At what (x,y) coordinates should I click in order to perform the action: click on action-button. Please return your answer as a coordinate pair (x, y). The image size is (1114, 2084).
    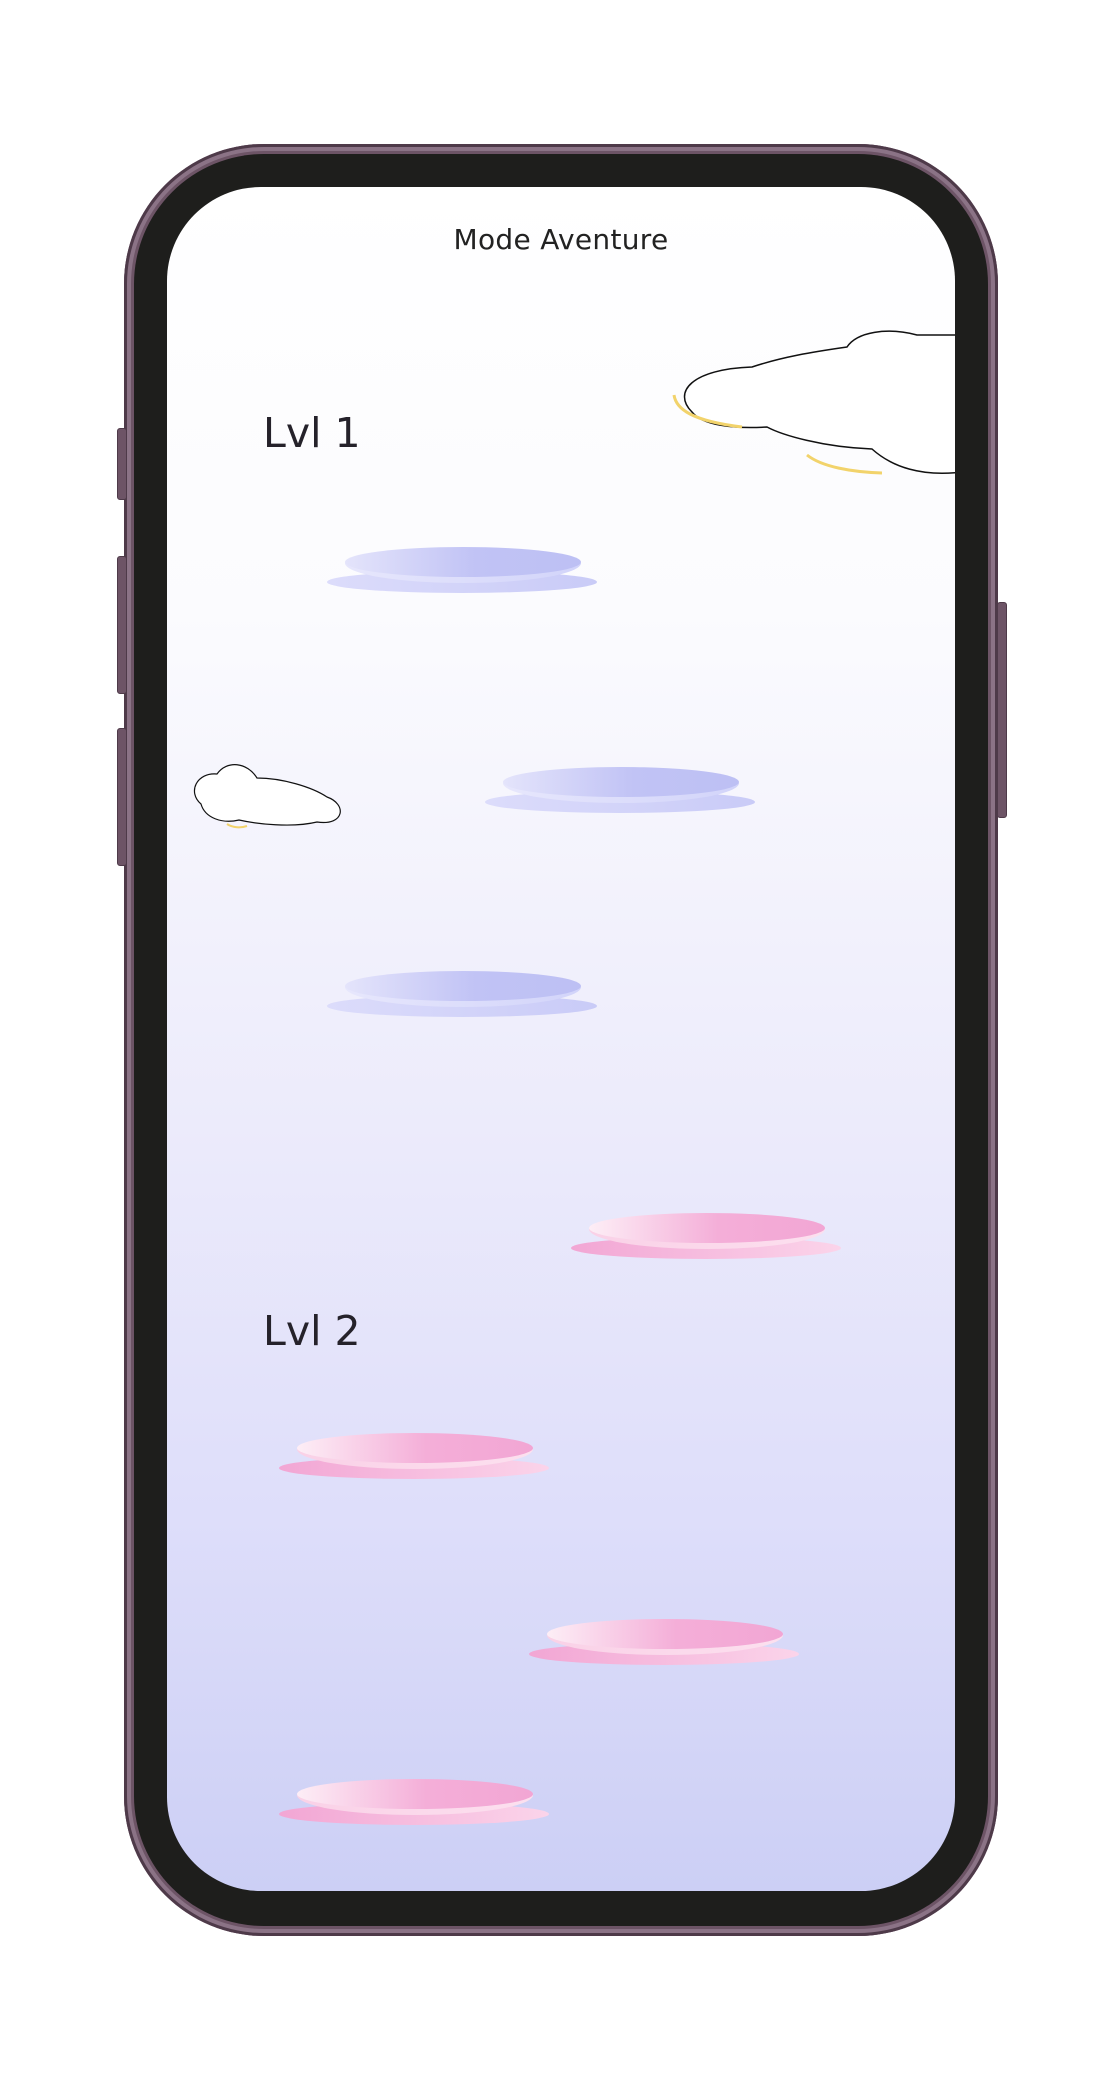
    Looking at the image, I should click on (122, 464).